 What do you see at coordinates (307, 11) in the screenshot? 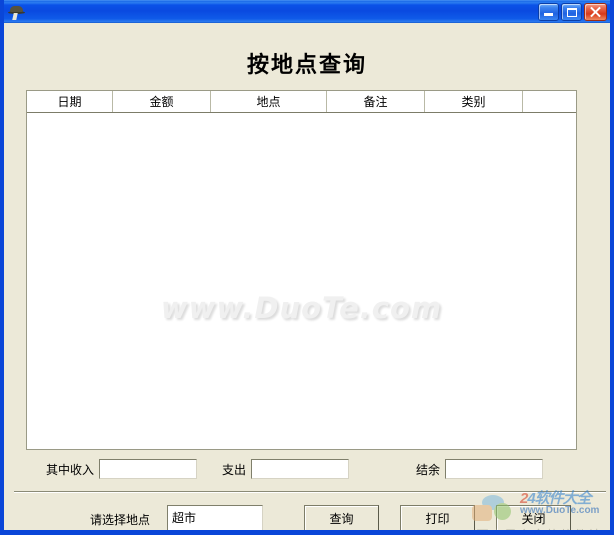
I see `title-bar` at bounding box center [307, 11].